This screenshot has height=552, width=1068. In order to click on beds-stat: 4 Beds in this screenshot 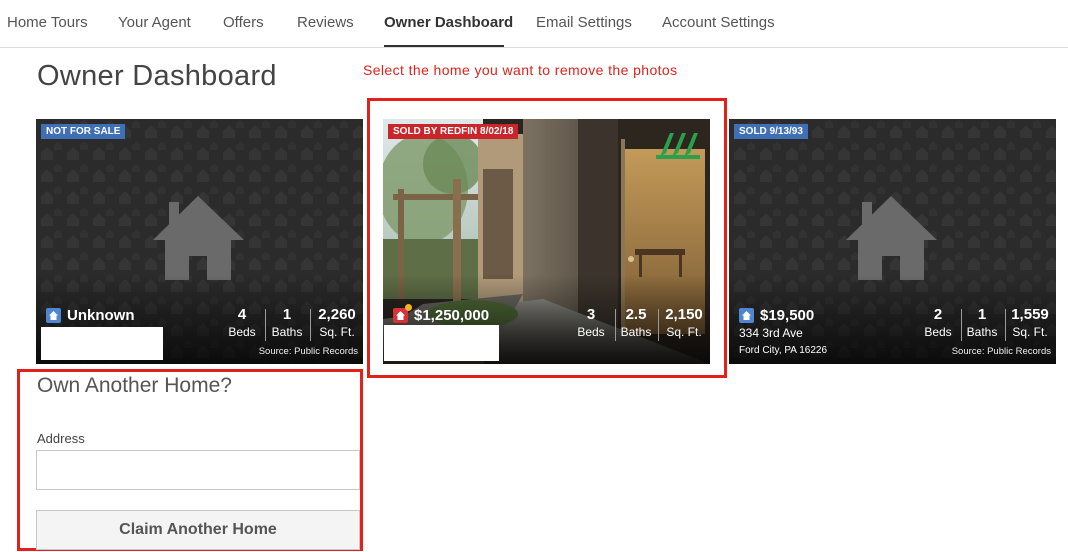, I will do `click(242, 323)`.